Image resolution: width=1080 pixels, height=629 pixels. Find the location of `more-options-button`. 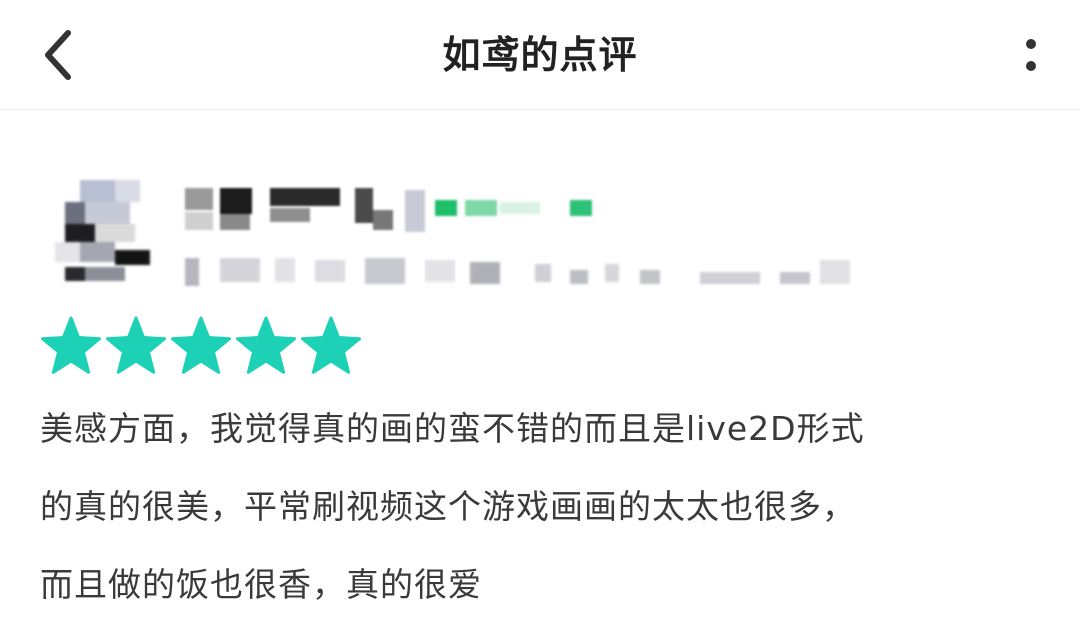

more-options-button is located at coordinates (1031, 55).